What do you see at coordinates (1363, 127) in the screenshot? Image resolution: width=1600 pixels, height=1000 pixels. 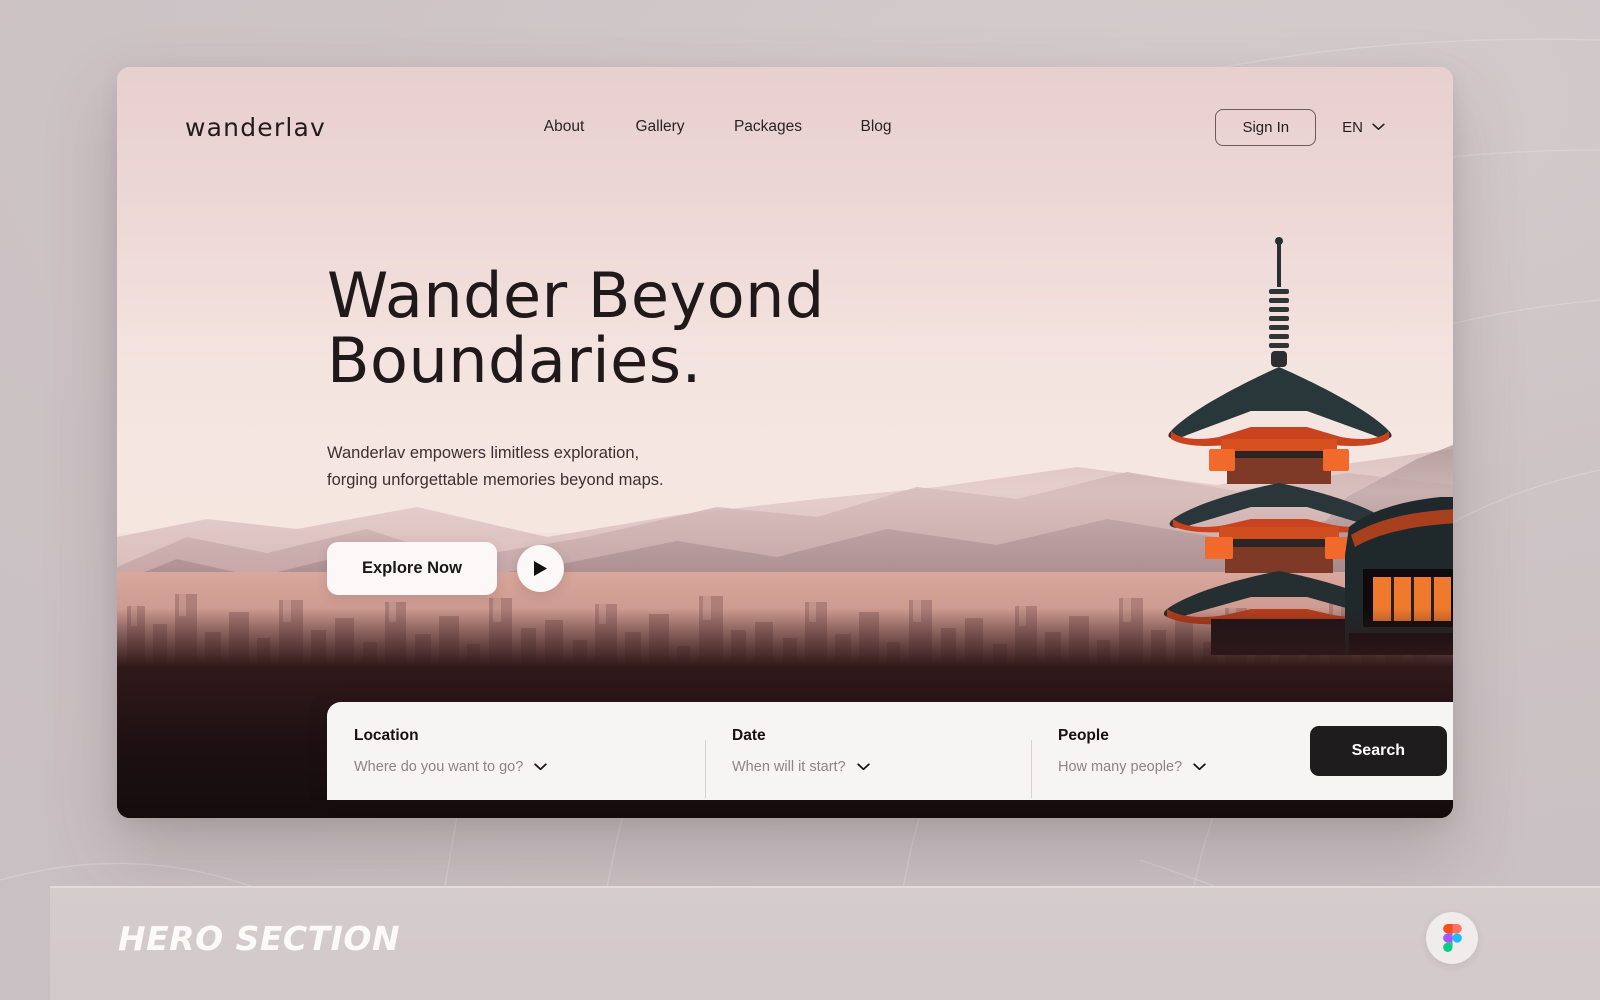 I see `language-selector: EN` at bounding box center [1363, 127].